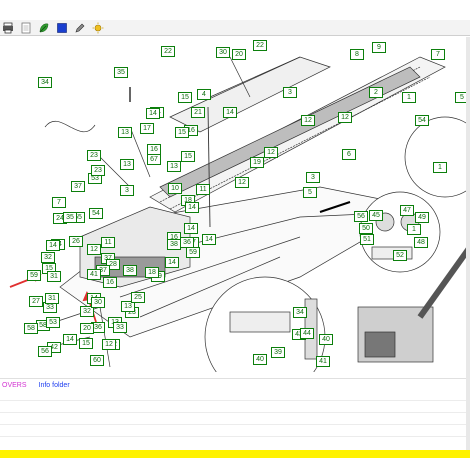 Image resolution: width=470 pixels, height=458 pixels. I want to click on vertical-scrollbar, so click(468, 243).